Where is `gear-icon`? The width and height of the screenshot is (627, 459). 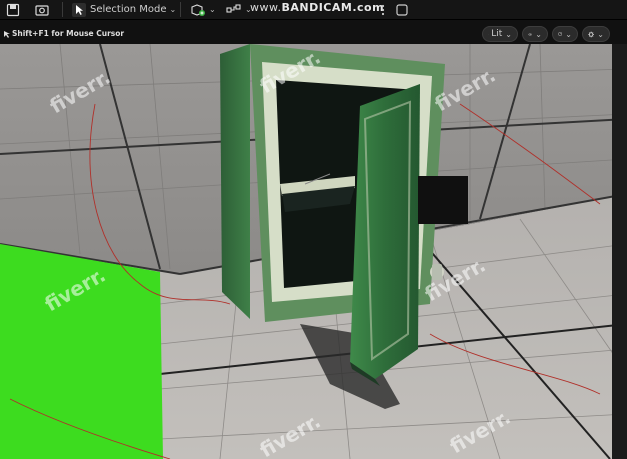
gear-icon is located at coordinates (591, 34).